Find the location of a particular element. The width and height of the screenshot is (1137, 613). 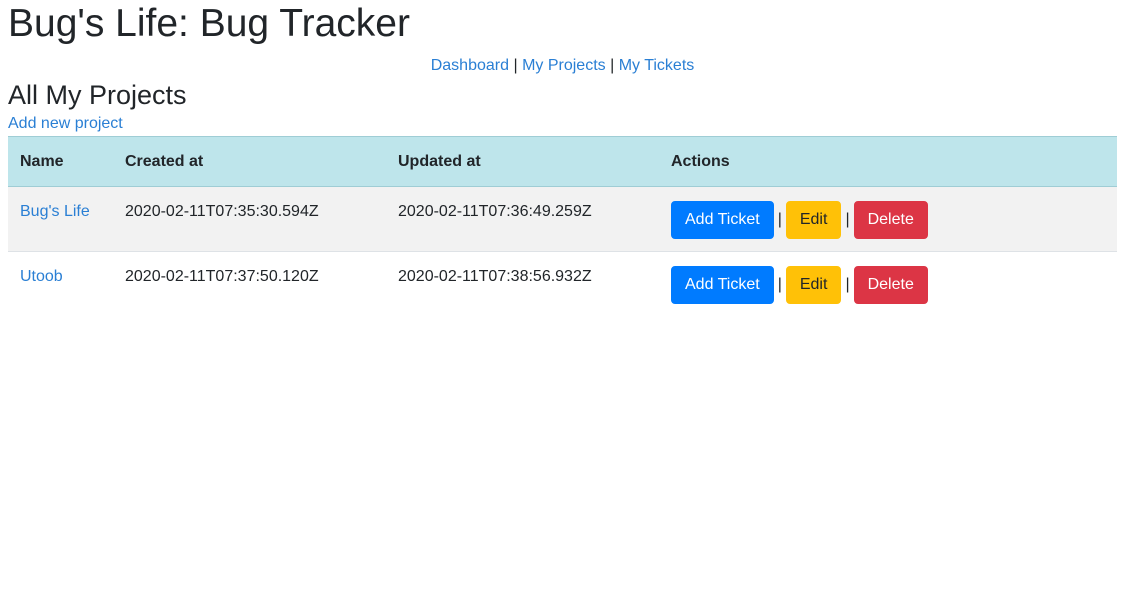

column-header-updated-at: Updated at is located at coordinates (522, 161).